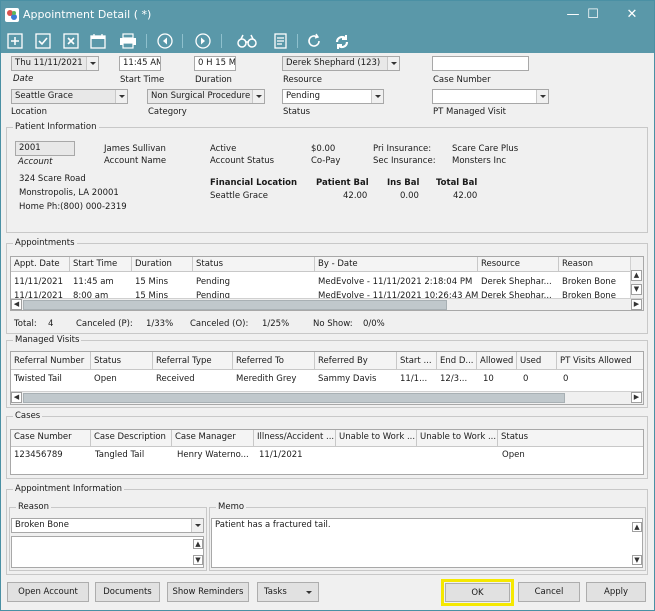 The width and height of the screenshot is (655, 611). I want to click on column-header: Referral Type, so click(193, 361).